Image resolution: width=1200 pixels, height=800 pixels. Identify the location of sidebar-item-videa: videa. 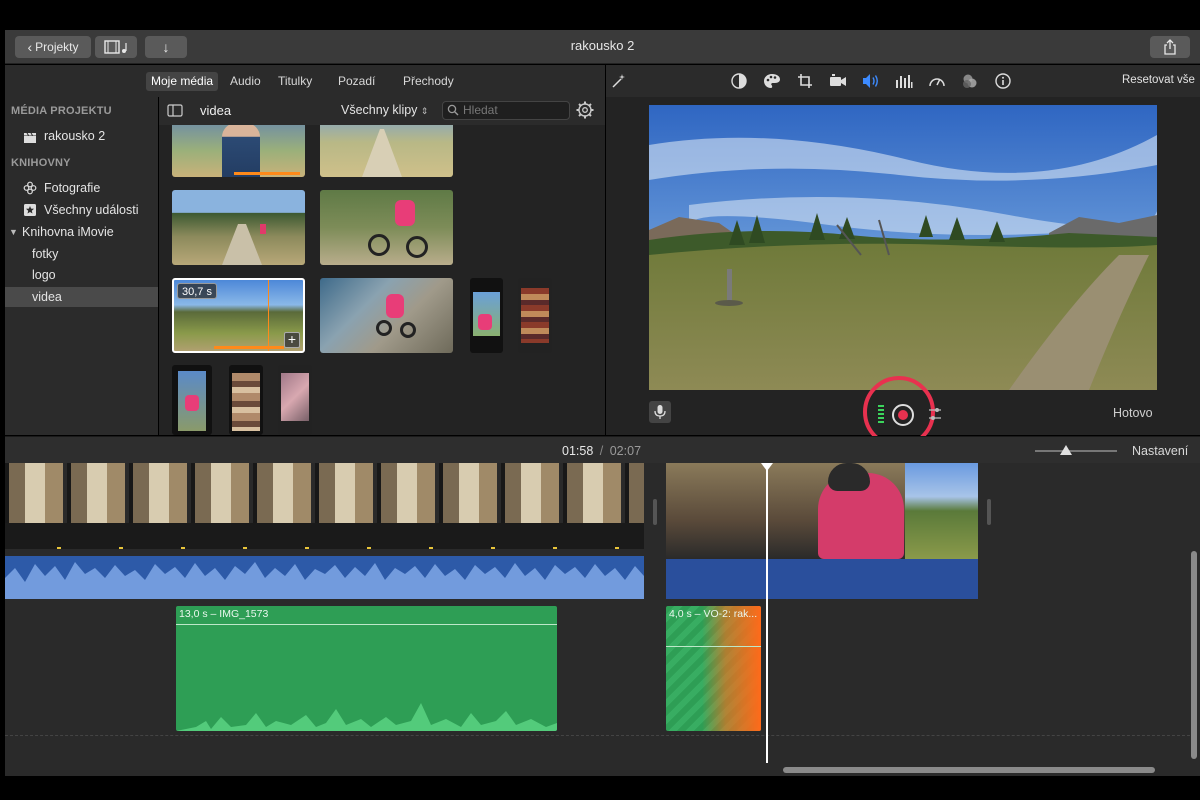
(81, 297).